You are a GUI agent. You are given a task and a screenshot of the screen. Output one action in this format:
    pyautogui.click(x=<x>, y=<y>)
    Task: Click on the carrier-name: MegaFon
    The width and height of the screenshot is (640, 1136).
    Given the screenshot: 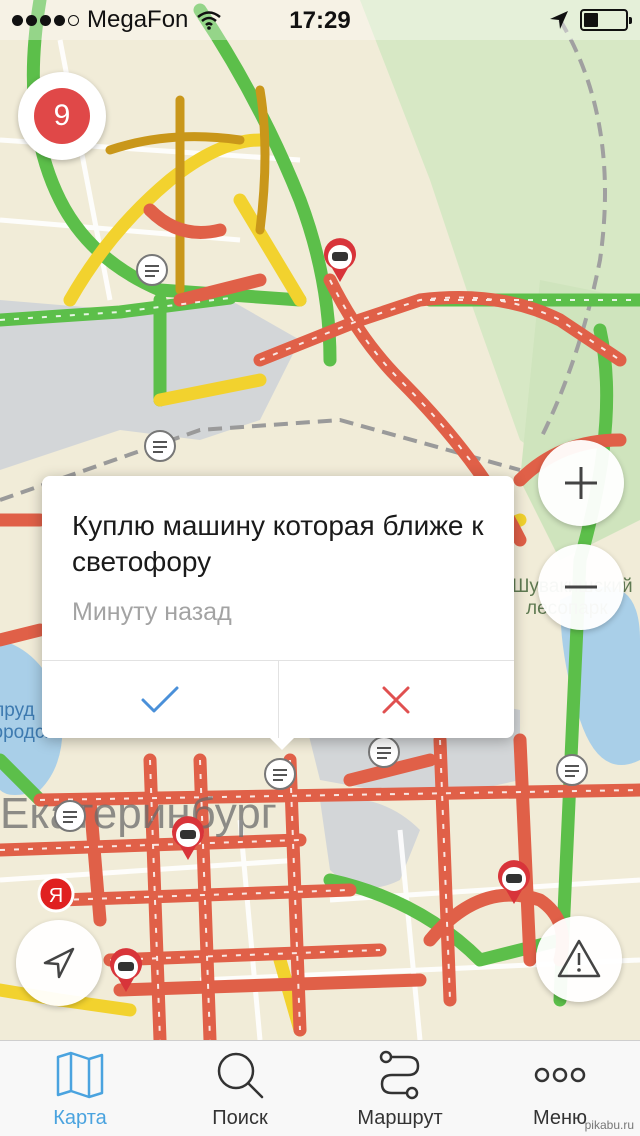 What is the action you would take?
    pyautogui.click(x=138, y=19)
    